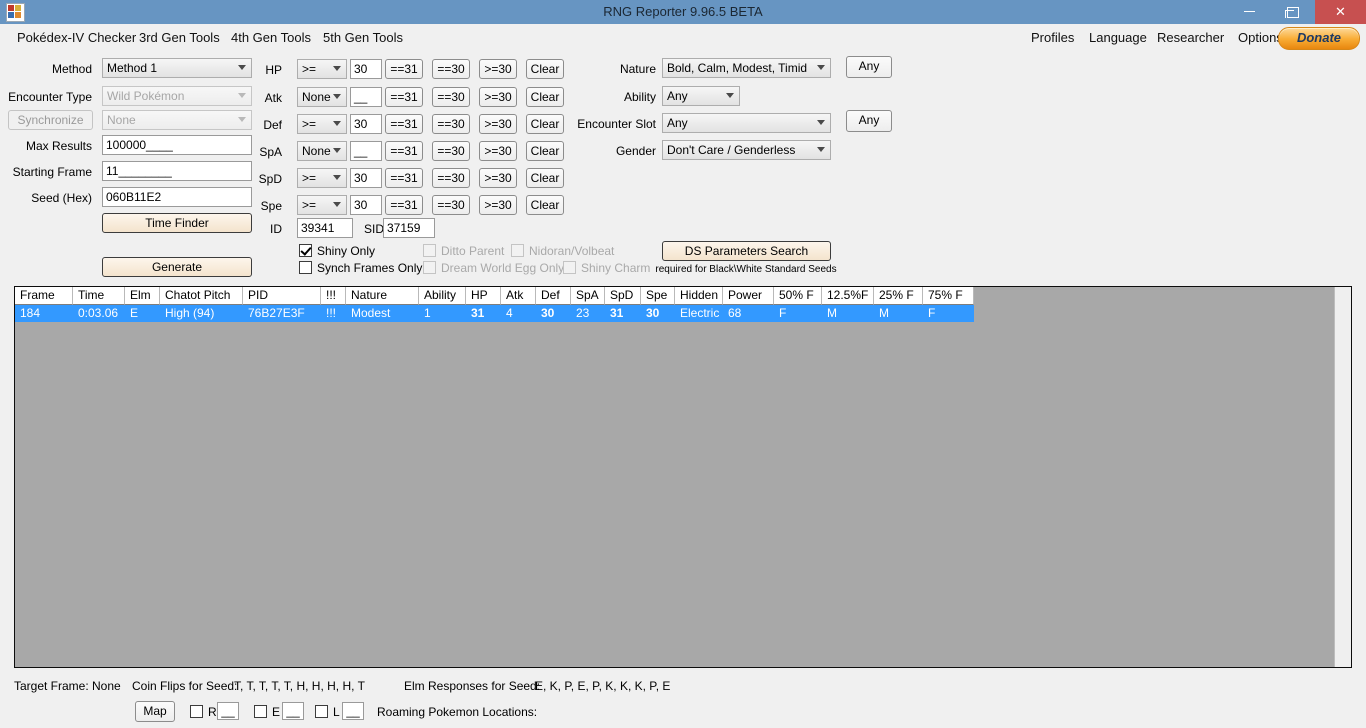  I want to click on menu-pokedex-iv-checker: Pokédex-IV Checker, so click(76, 38).